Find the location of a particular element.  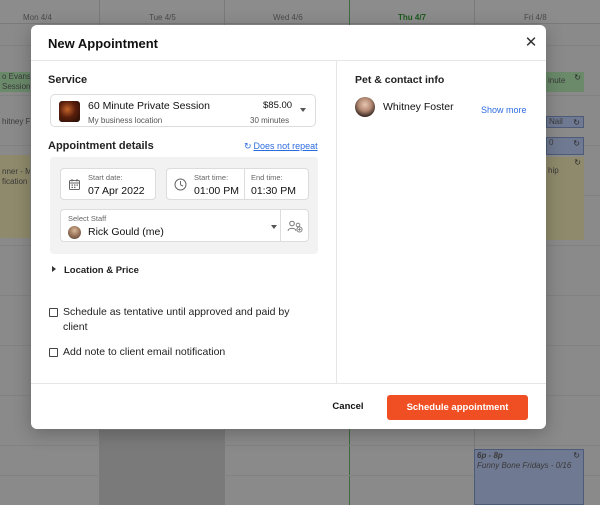

event-time: 6p - 8p is located at coordinates (490, 455).